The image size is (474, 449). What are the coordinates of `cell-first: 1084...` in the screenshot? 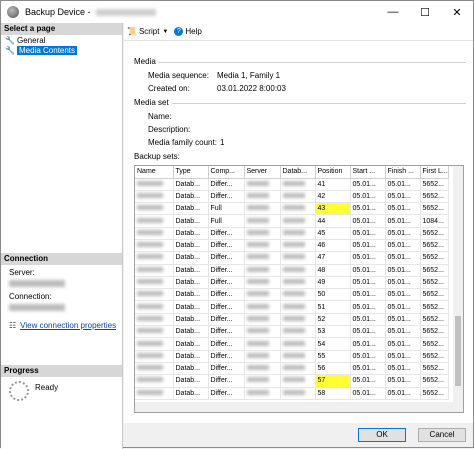 It's located at (434, 221).